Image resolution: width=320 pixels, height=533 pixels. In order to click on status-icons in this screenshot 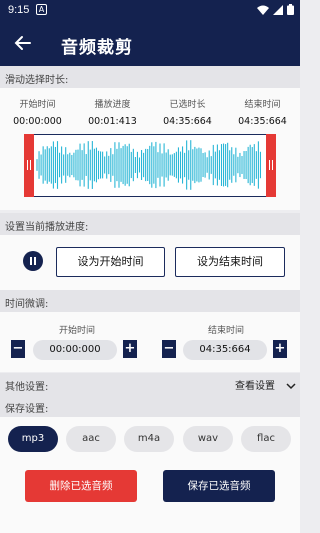, I will do `click(275, 9)`.